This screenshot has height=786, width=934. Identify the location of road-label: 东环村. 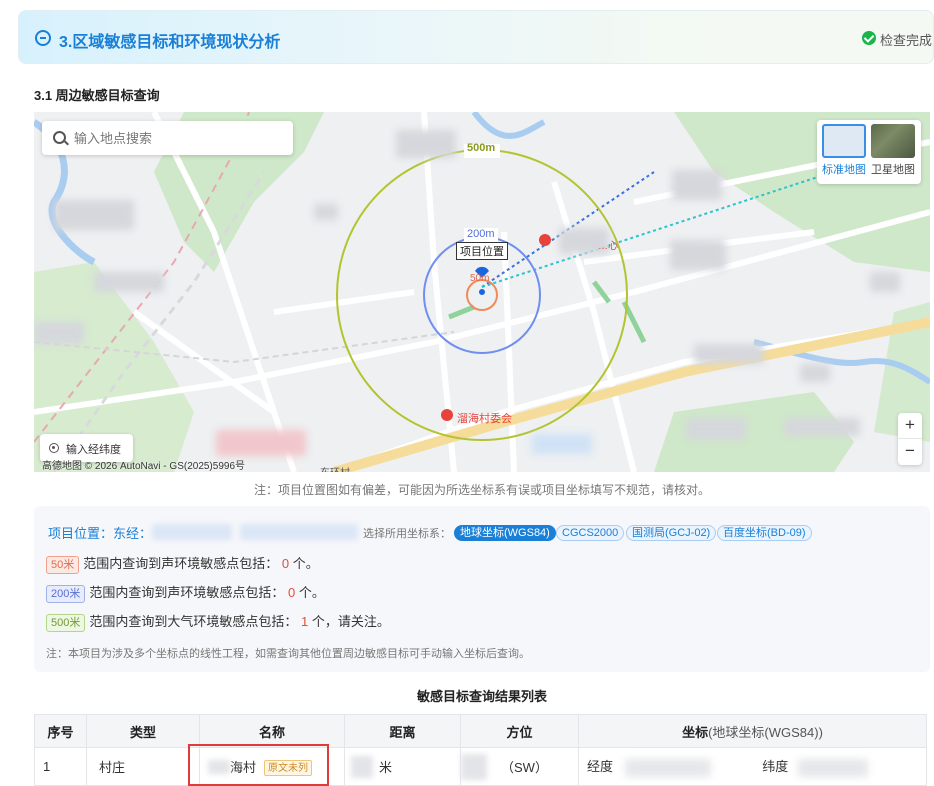
(335, 468).